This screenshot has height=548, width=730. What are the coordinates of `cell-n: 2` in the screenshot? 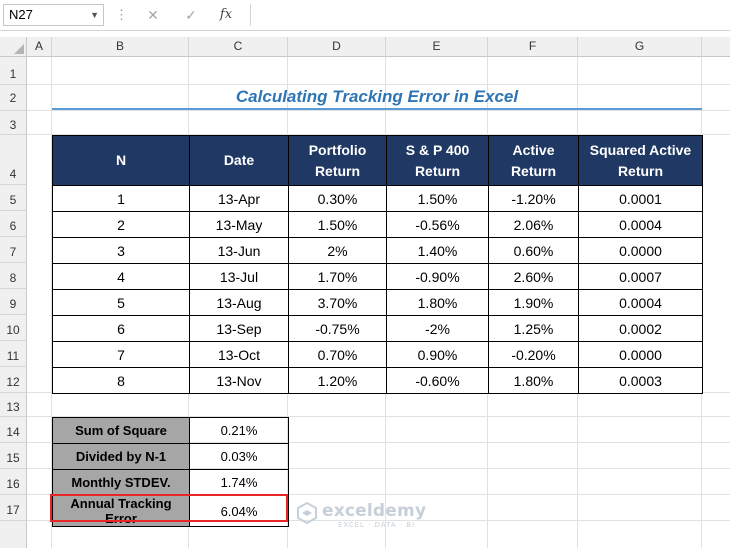 It's located at (121, 224).